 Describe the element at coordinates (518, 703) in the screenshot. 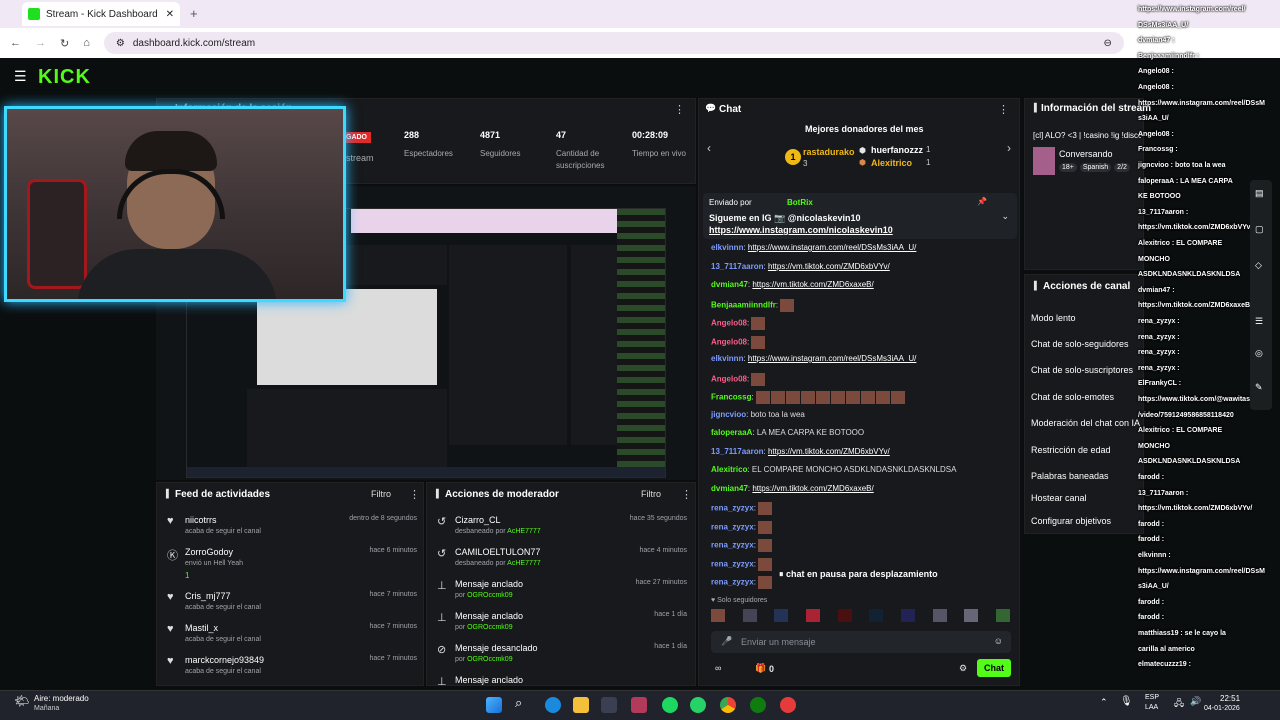

I see `search-icon: ⌕` at that location.